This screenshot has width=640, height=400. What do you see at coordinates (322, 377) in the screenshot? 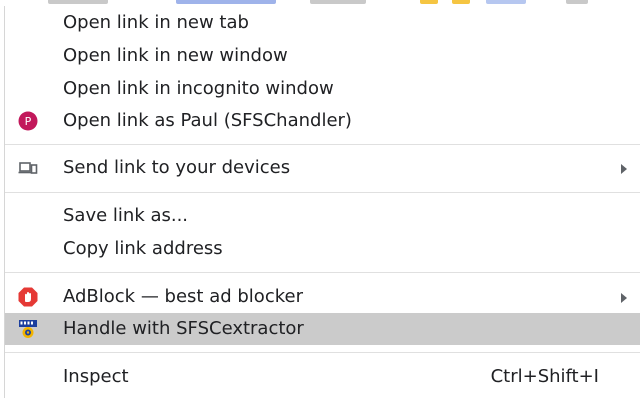
I see `menu-item-inspect: Inspect Ctrl+Shift+I` at bounding box center [322, 377].